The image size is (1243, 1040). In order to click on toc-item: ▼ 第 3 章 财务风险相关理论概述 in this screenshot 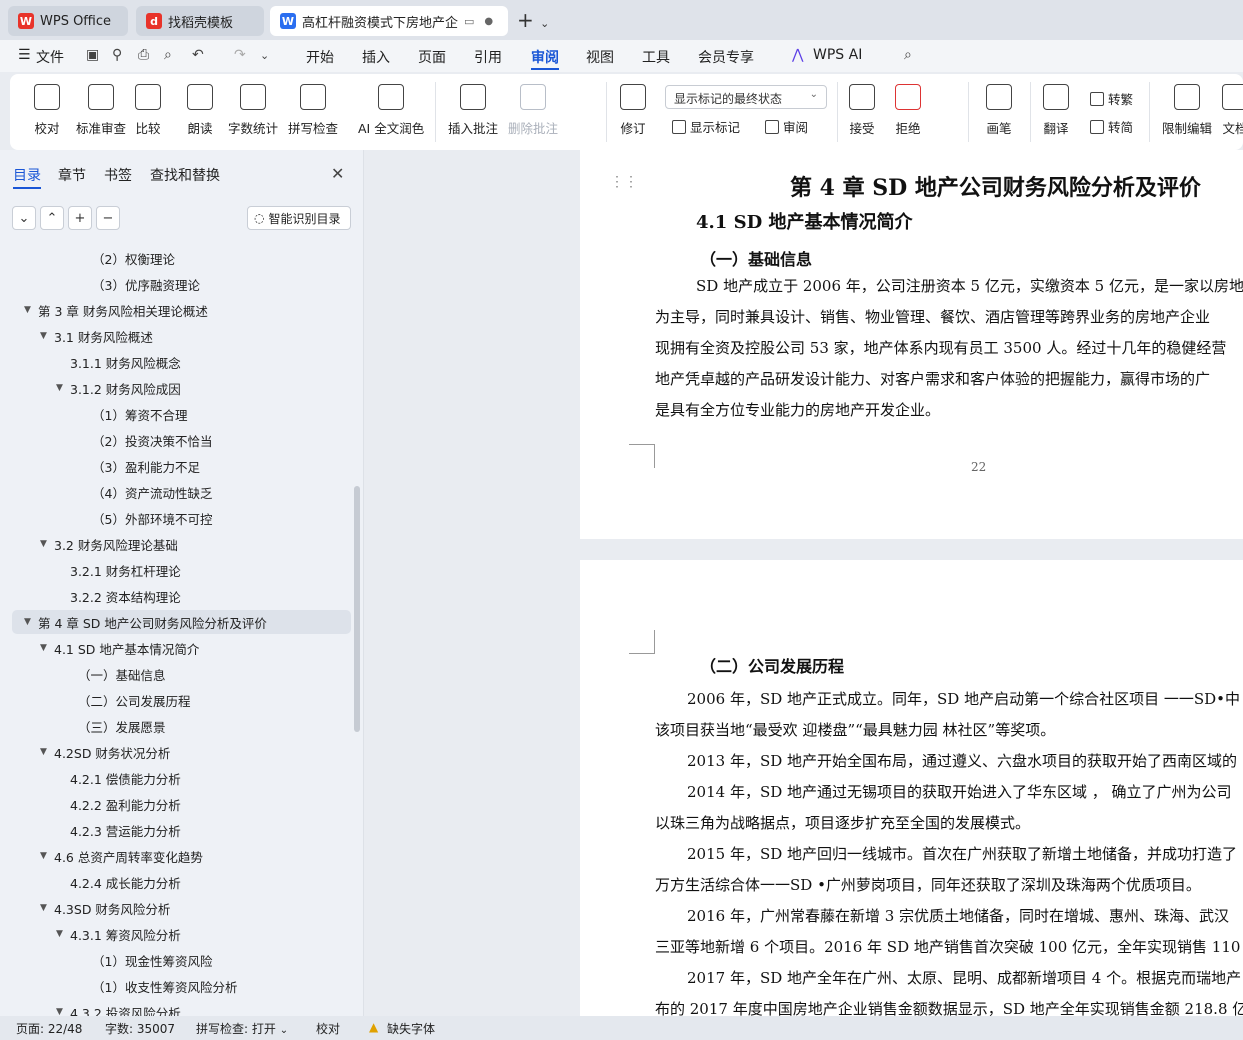, I will do `click(181, 310)`.